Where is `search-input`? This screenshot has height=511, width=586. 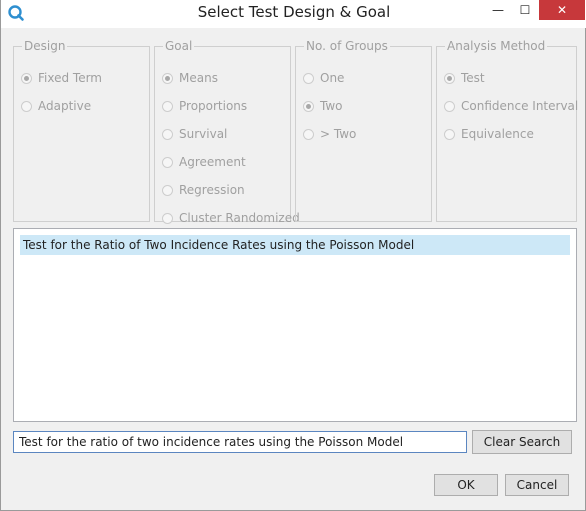 search-input is located at coordinates (240, 442).